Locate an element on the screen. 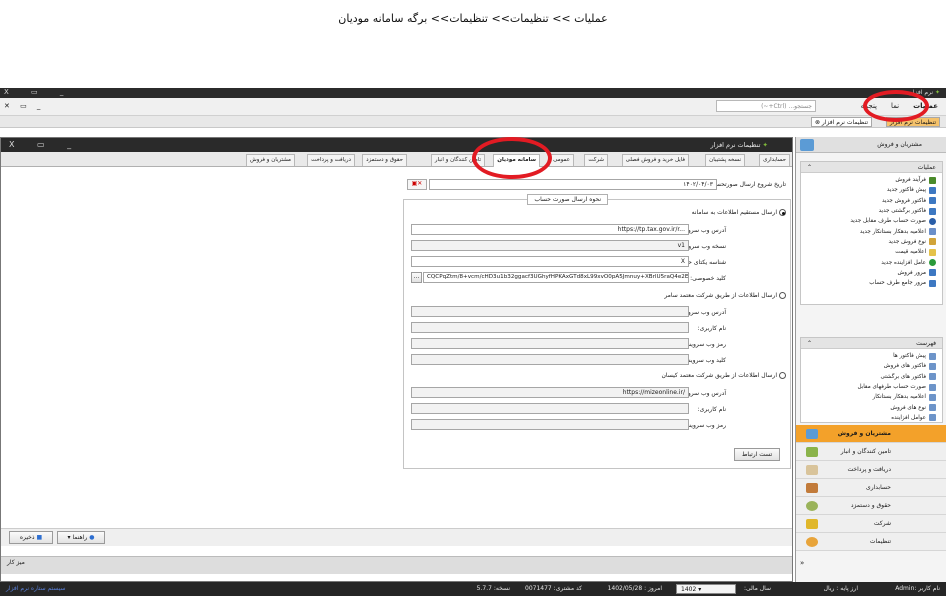  radio-kisan: ارسال اطلاعات از طریق شرکت معتمد کیسان is located at coordinates (723, 375).